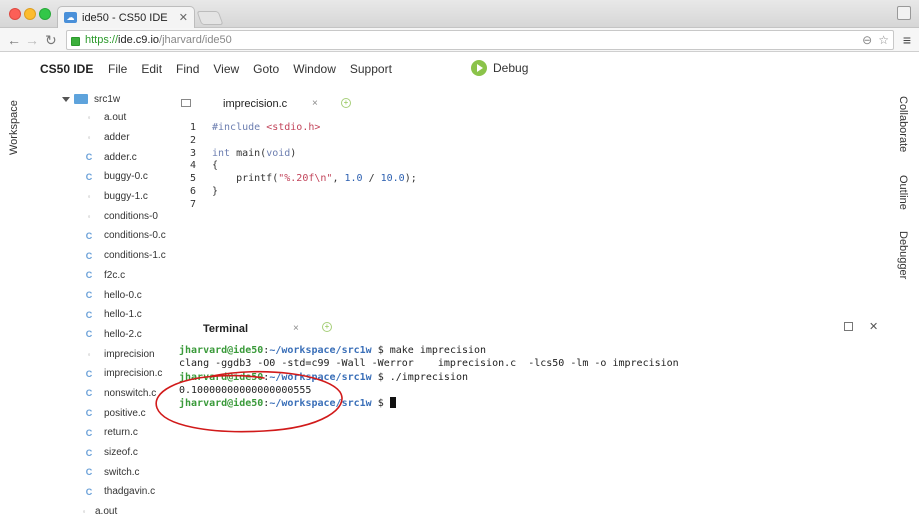  Describe the element at coordinates (96, 511) in the screenshot. I see `tree-item-a-out-root: ◦ a.out` at that location.